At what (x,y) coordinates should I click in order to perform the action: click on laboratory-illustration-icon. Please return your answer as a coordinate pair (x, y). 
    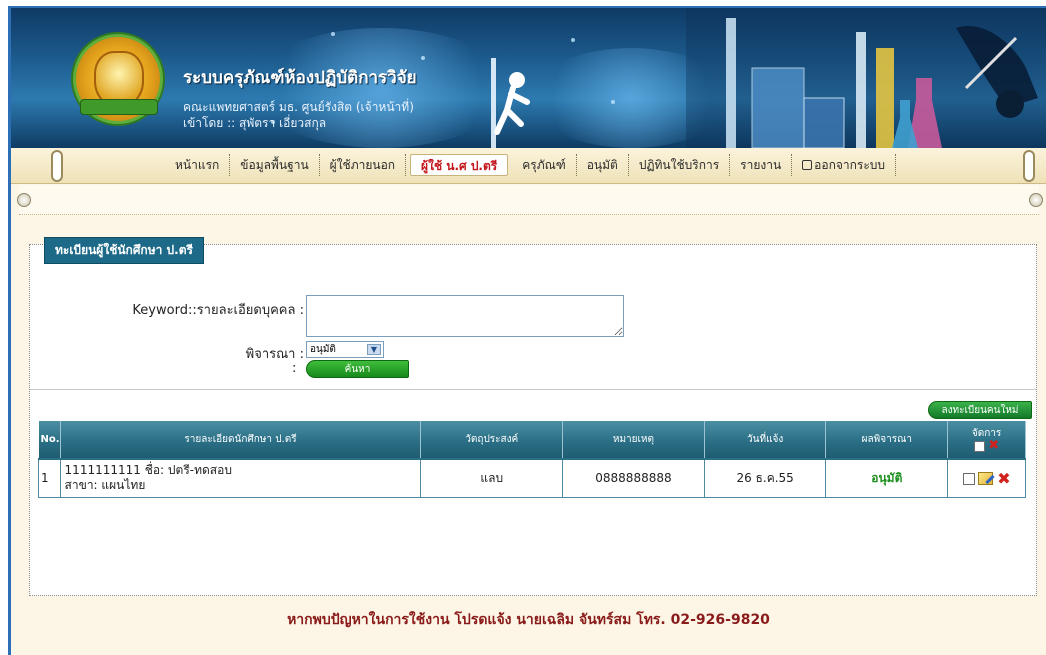
    Looking at the image, I should click on (866, 78).